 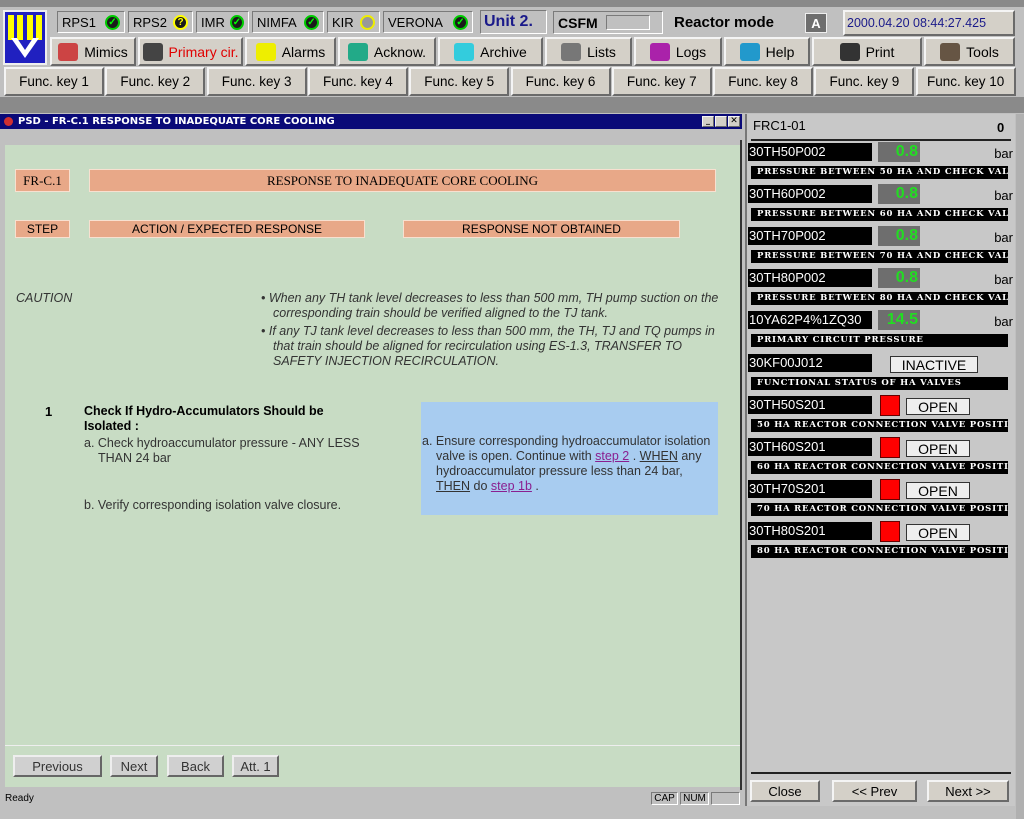 I want to click on status-bar: Ready CAP NUM, so click(x=371, y=798).